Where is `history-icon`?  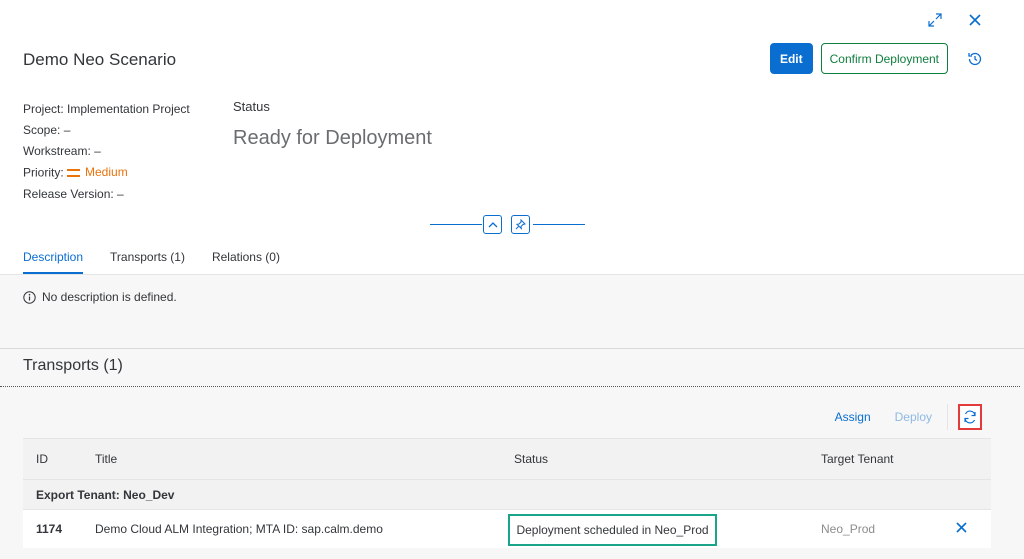
history-icon is located at coordinates (975, 59).